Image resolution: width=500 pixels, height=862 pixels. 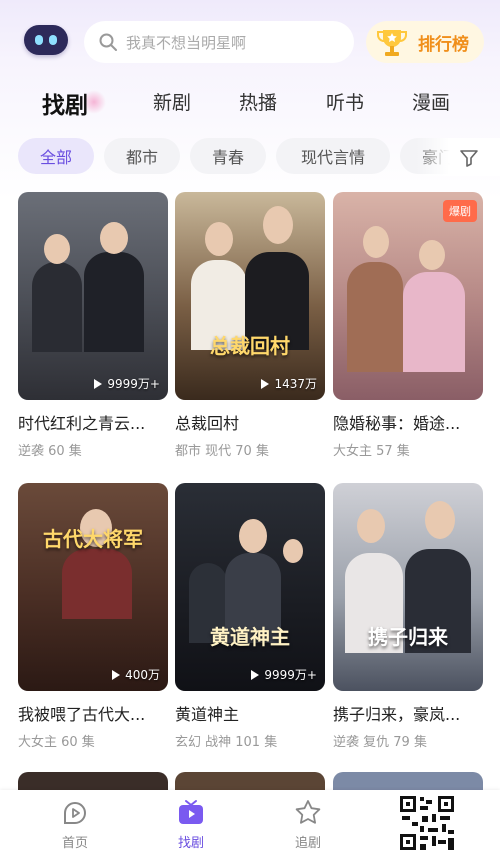 I want to click on nav-home: 首页, so click(x=75, y=824).